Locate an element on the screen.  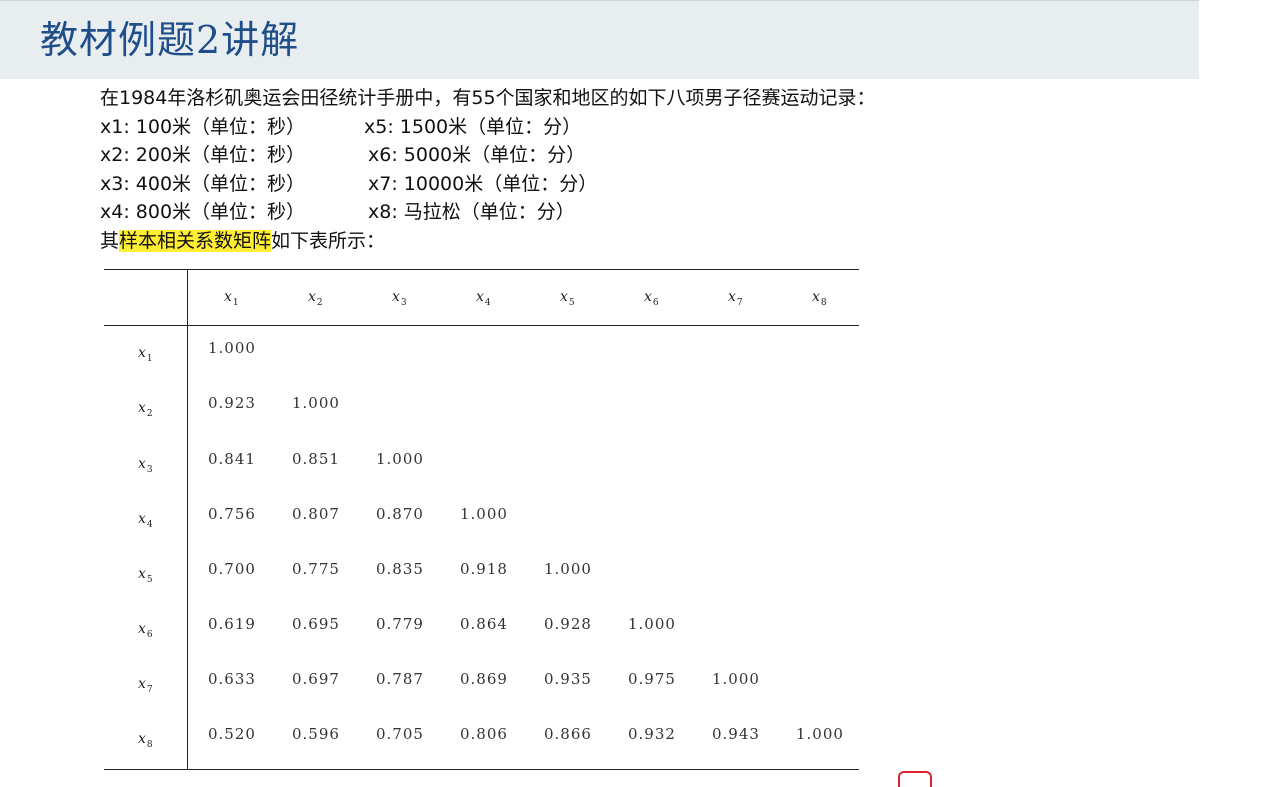
matrix-cell: 0.779 is located at coordinates (400, 624).